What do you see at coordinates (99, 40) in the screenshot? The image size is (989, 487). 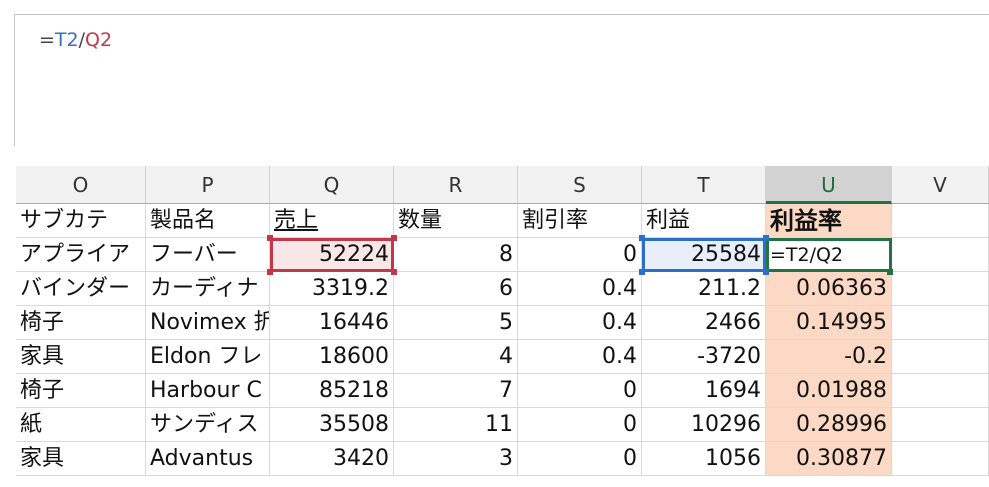 I see `formula-ref-q2: Q2` at bounding box center [99, 40].